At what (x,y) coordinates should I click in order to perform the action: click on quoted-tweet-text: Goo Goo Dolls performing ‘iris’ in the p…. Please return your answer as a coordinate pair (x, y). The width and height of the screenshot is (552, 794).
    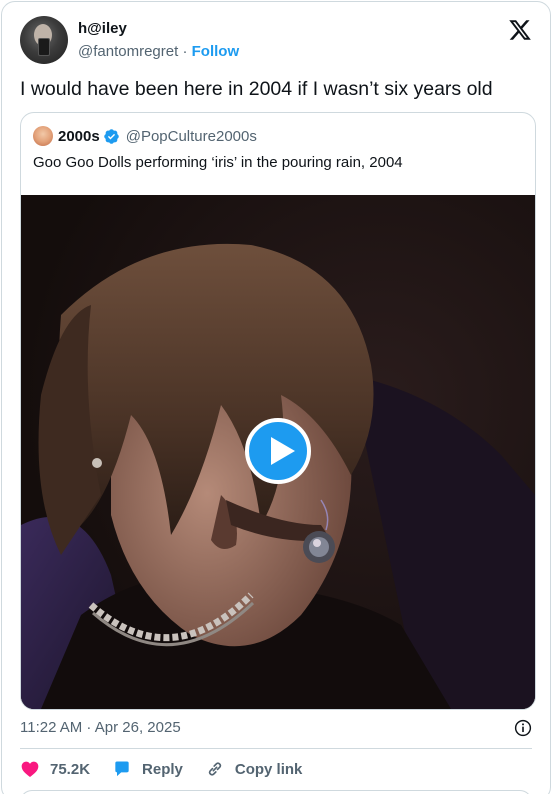
    Looking at the image, I should click on (218, 162).